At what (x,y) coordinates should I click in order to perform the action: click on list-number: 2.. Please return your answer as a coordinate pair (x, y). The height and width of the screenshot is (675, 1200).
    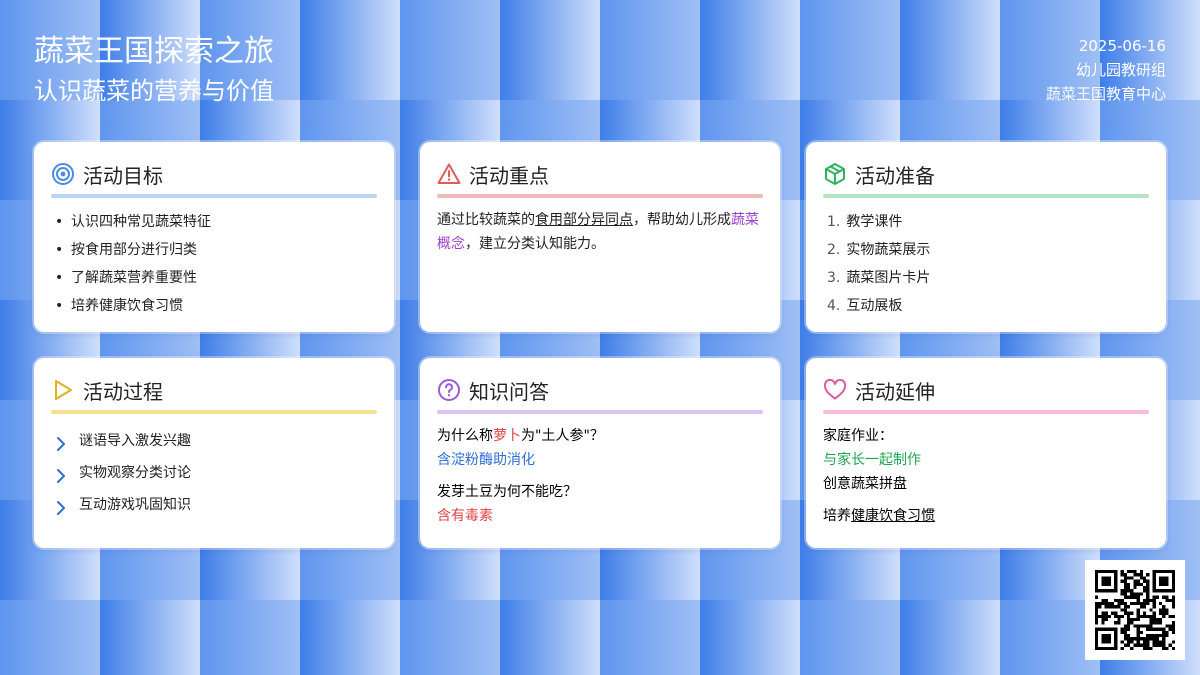
    Looking at the image, I should click on (834, 250).